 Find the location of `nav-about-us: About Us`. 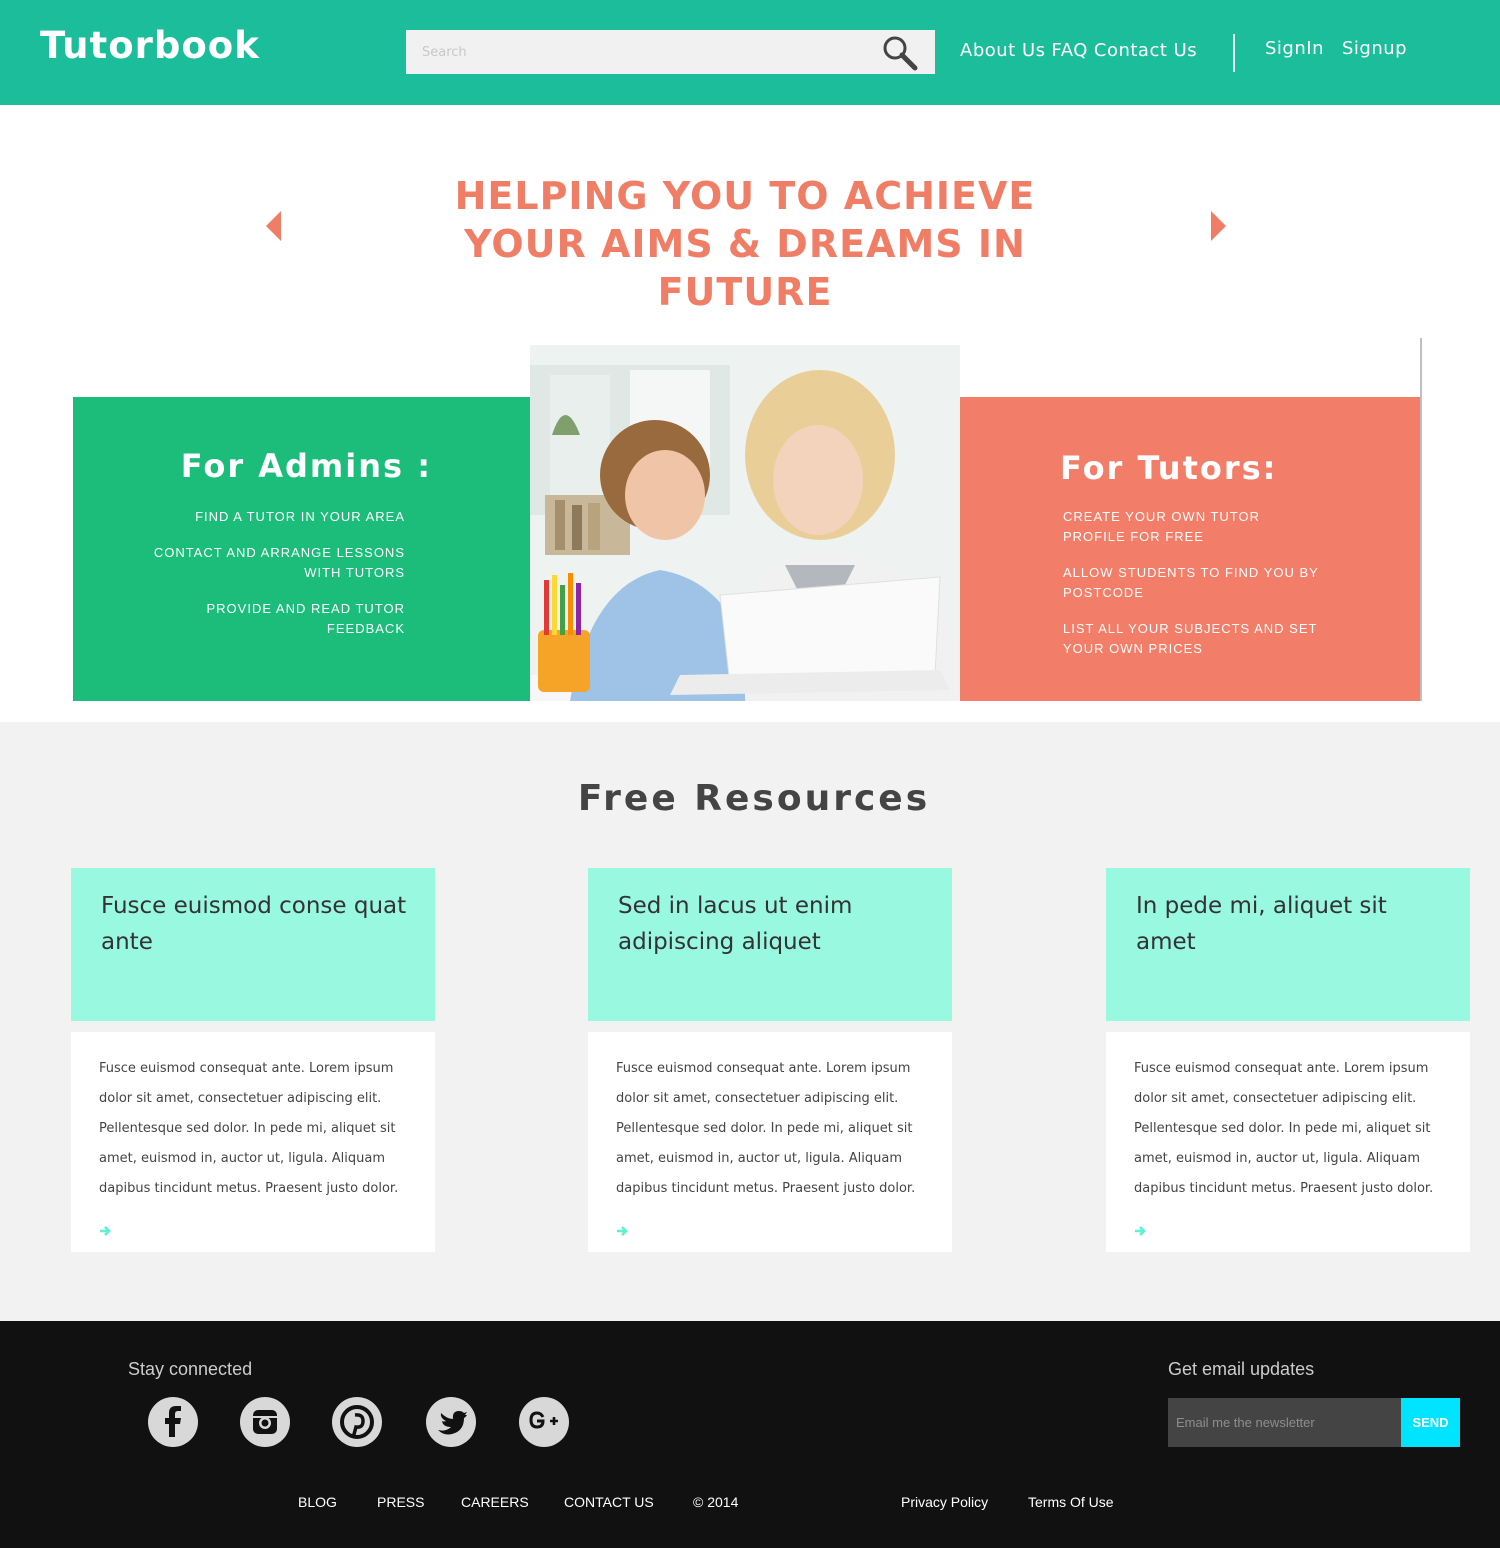

nav-about-us: About Us is located at coordinates (1003, 50).